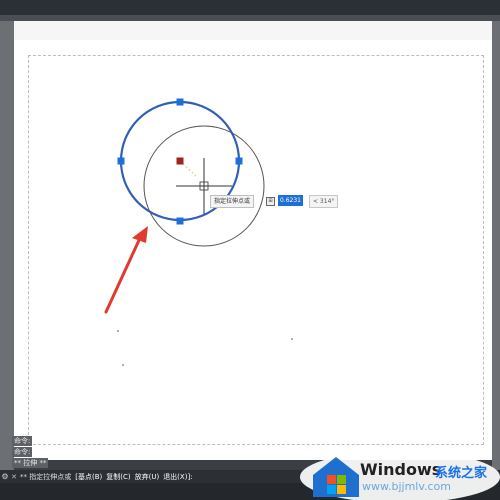 The width and height of the screenshot is (500, 500). Describe the element at coordinates (126, 270) in the screenshot. I see `annotation-arrow` at that location.